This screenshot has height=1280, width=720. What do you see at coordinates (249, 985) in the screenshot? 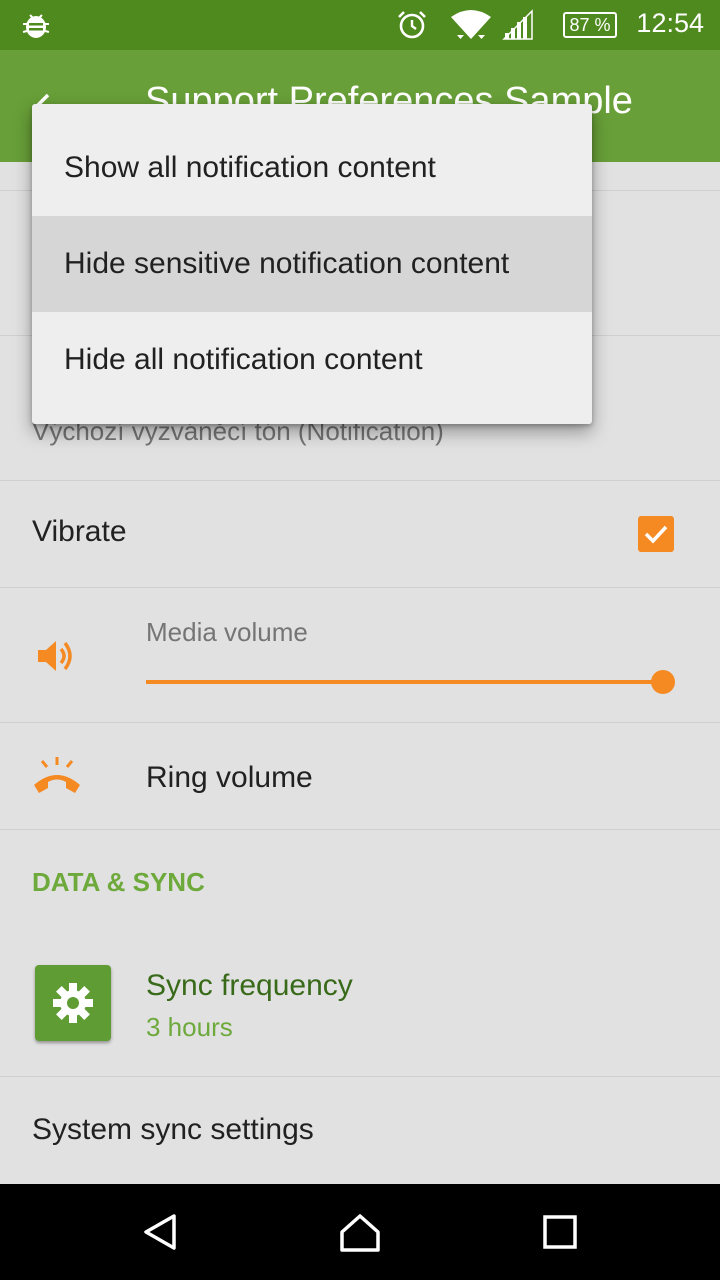
I see `sync-frequency-title: Sync frequency` at bounding box center [249, 985].